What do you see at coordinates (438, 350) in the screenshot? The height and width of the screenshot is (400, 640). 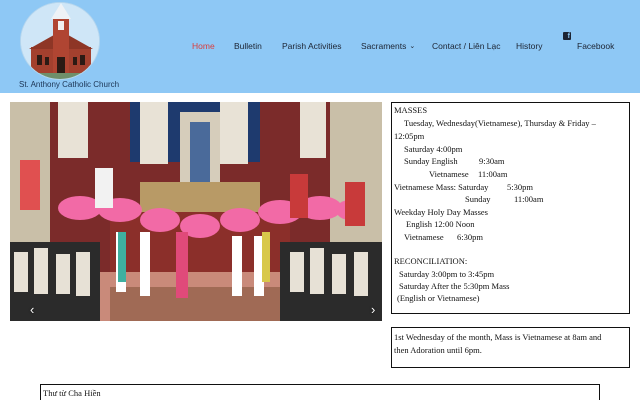 I see `adoration-note-line-2: then Adoration until 6pm.` at bounding box center [438, 350].